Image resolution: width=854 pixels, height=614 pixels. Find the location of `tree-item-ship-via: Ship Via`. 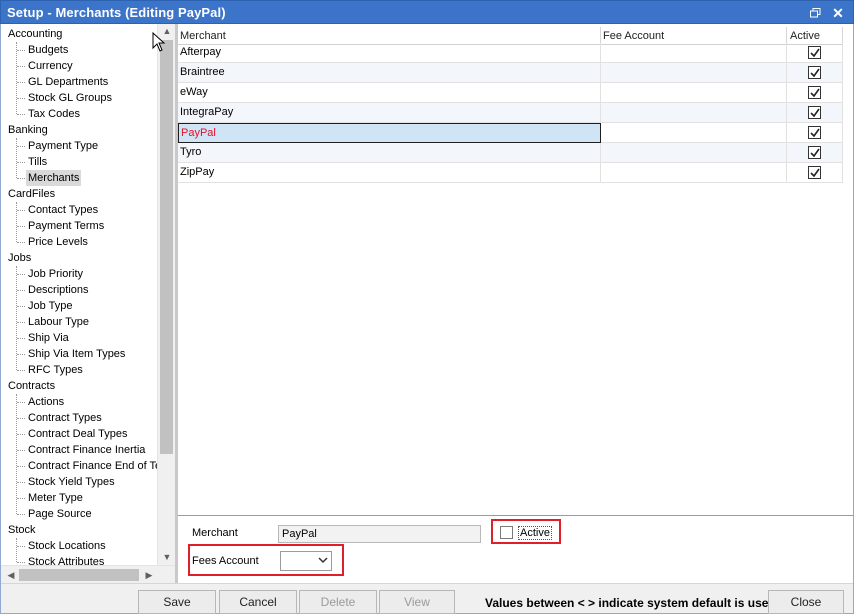

tree-item-ship-via: Ship Via is located at coordinates (48, 338).